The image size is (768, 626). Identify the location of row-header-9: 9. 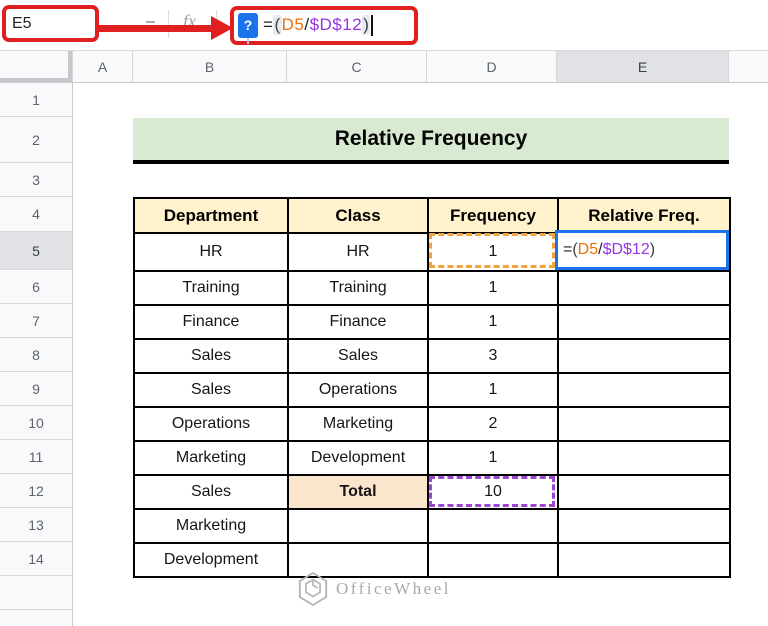
(36, 389).